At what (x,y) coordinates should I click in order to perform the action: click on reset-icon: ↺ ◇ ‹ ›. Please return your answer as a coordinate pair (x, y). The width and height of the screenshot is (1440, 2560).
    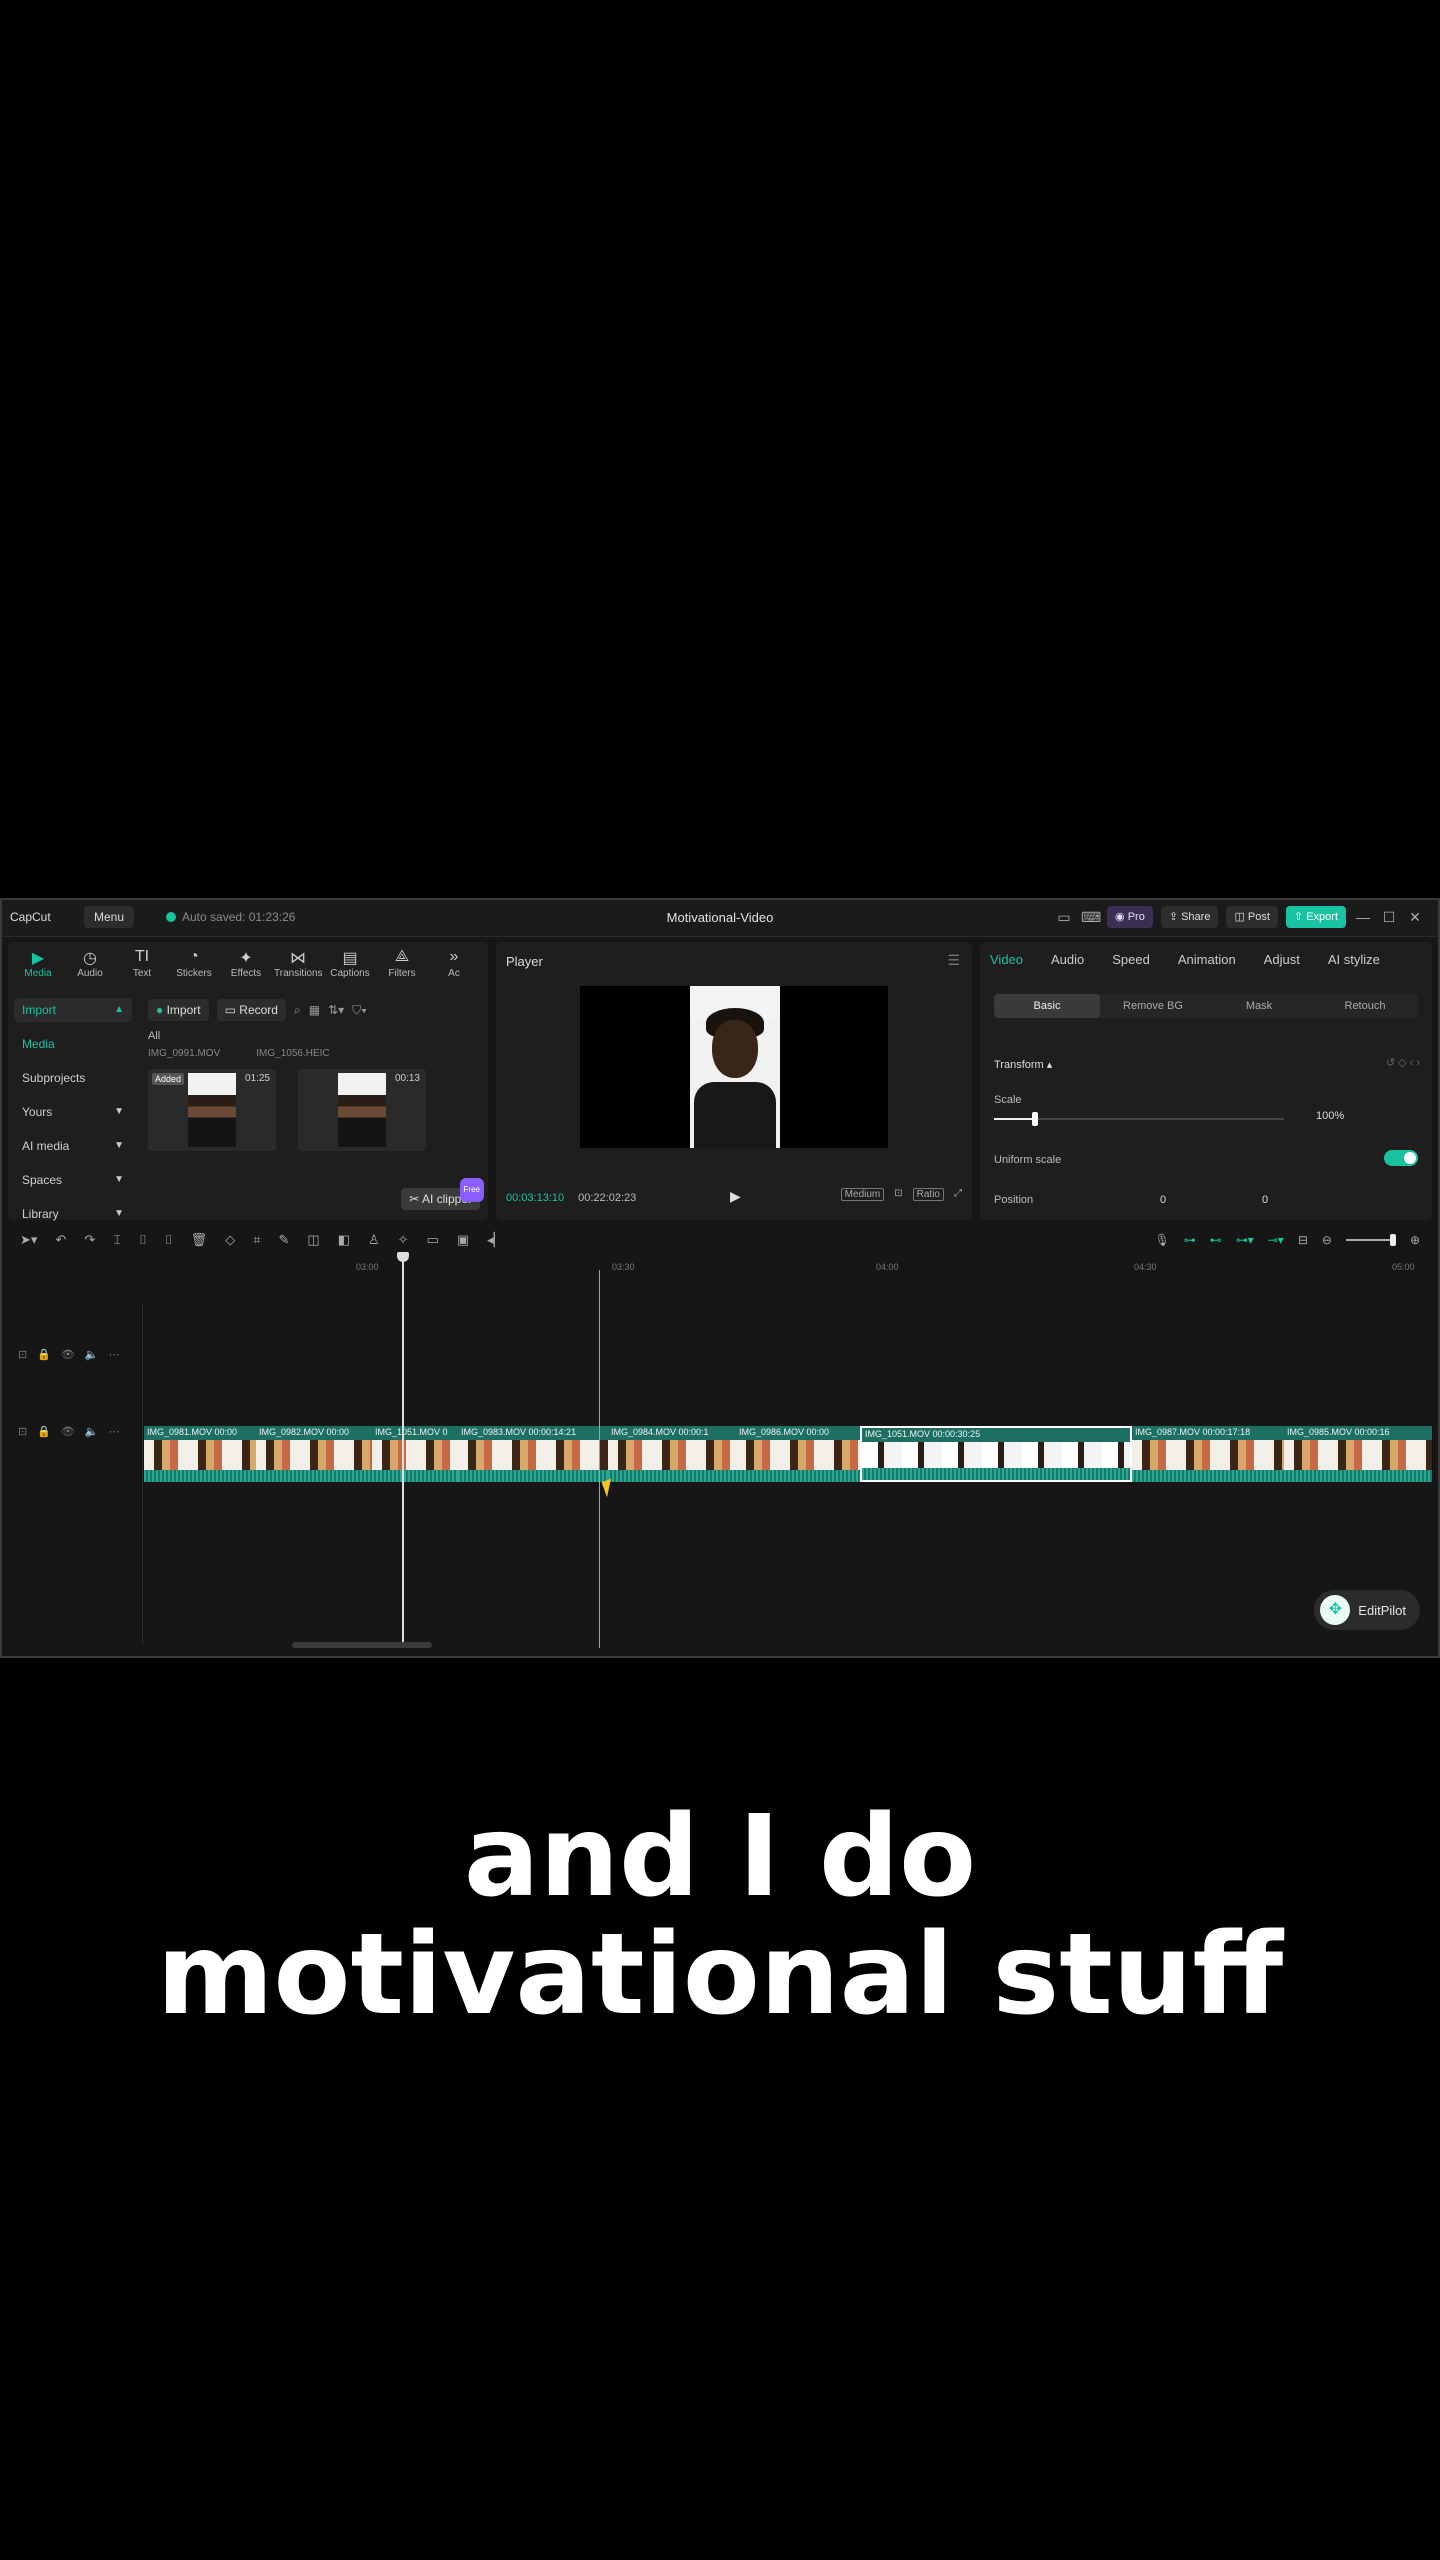
    Looking at the image, I should click on (1403, 1062).